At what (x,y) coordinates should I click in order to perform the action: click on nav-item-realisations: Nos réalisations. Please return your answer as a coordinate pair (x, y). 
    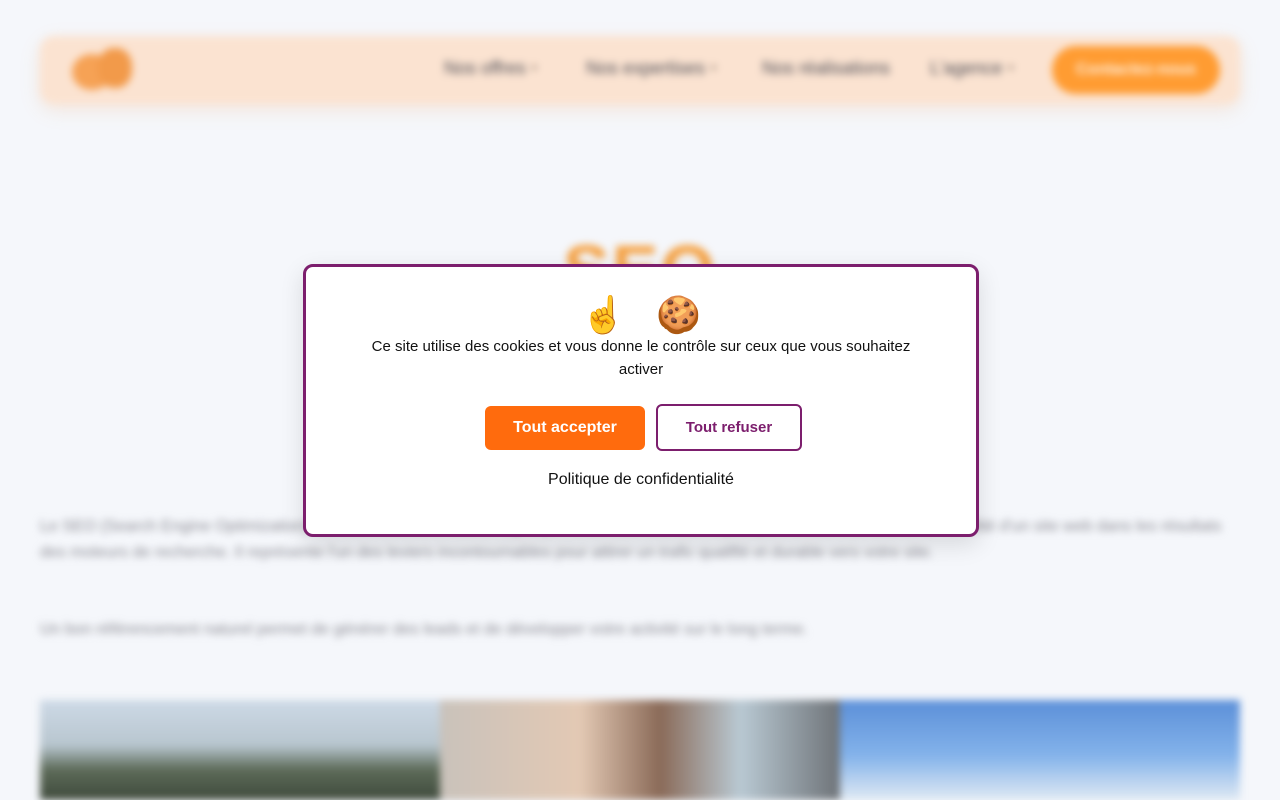
    Looking at the image, I should click on (826, 68).